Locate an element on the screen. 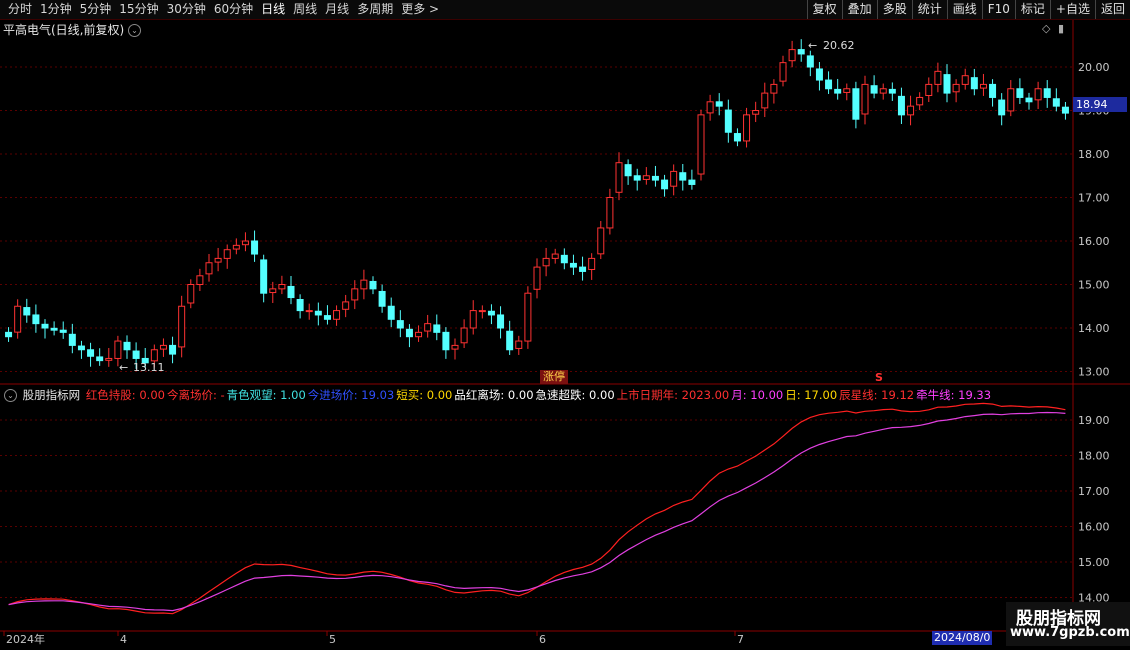 This screenshot has height=650, width=1130. watermark-url: www.7gpzb.com is located at coordinates (1070, 632).